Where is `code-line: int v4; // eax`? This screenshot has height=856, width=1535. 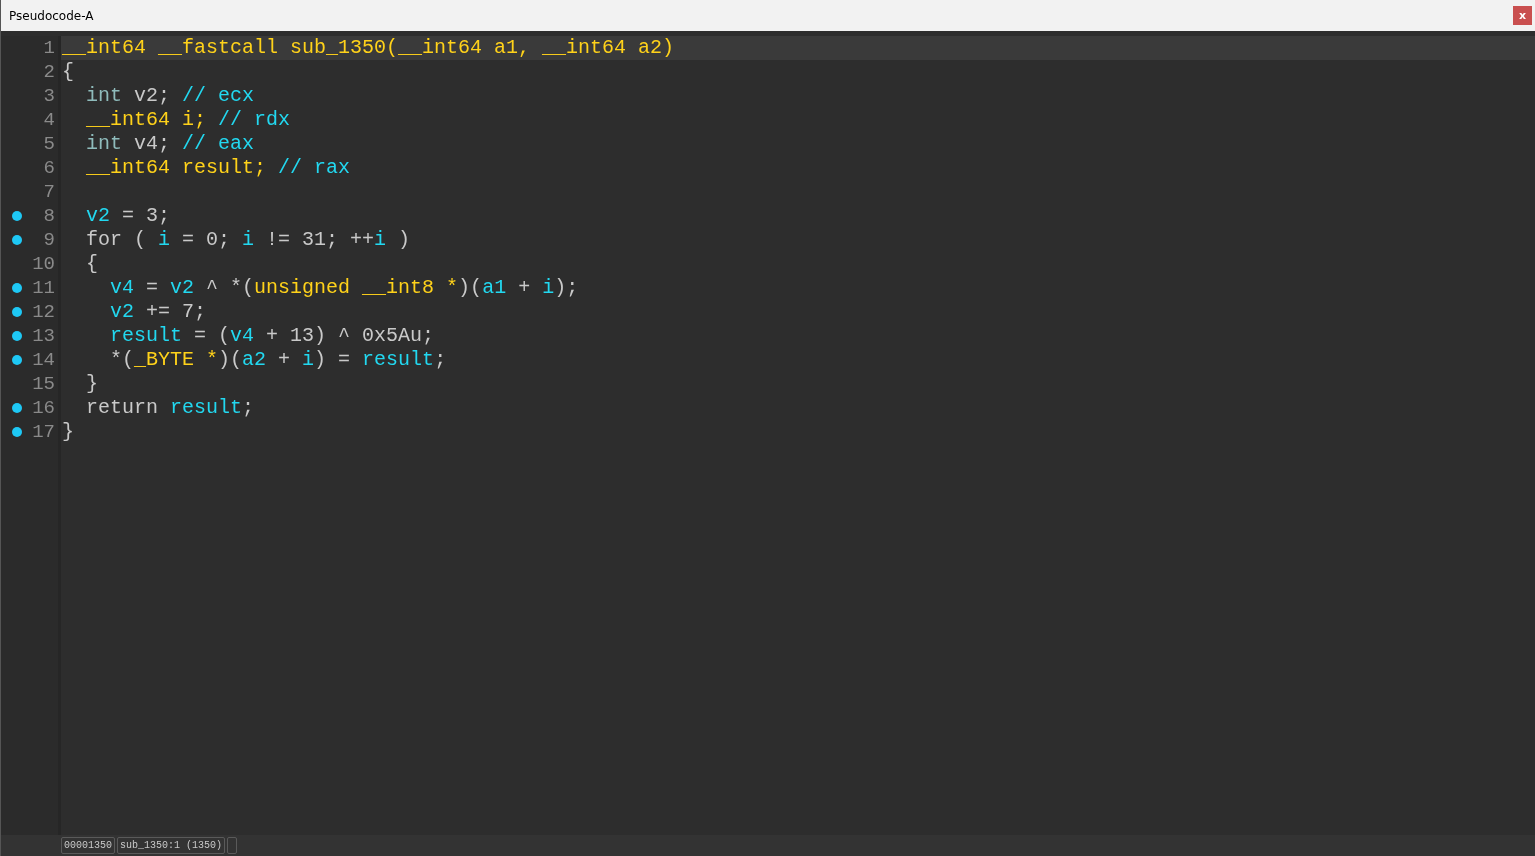
code-line: int v4; // eax is located at coordinates (170, 144).